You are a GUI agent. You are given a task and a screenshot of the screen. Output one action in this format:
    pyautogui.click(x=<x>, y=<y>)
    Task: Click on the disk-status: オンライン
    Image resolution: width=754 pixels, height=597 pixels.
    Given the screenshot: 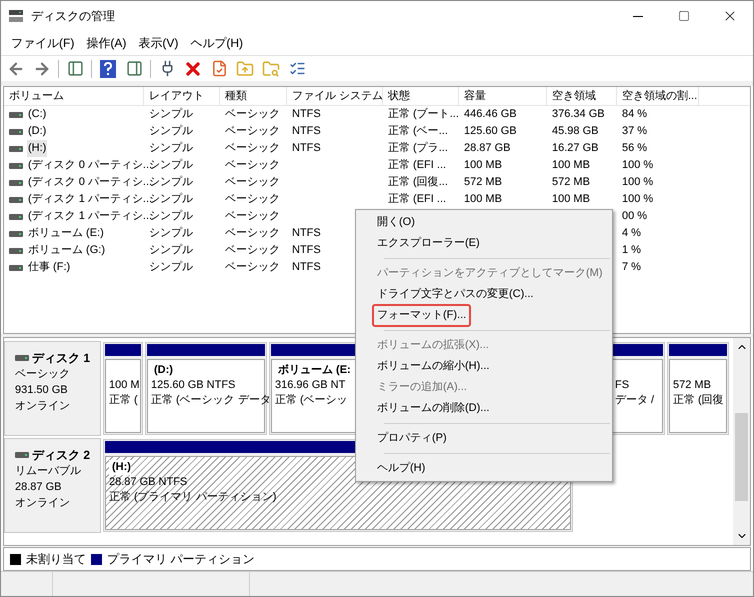 What is the action you would take?
    pyautogui.click(x=43, y=406)
    